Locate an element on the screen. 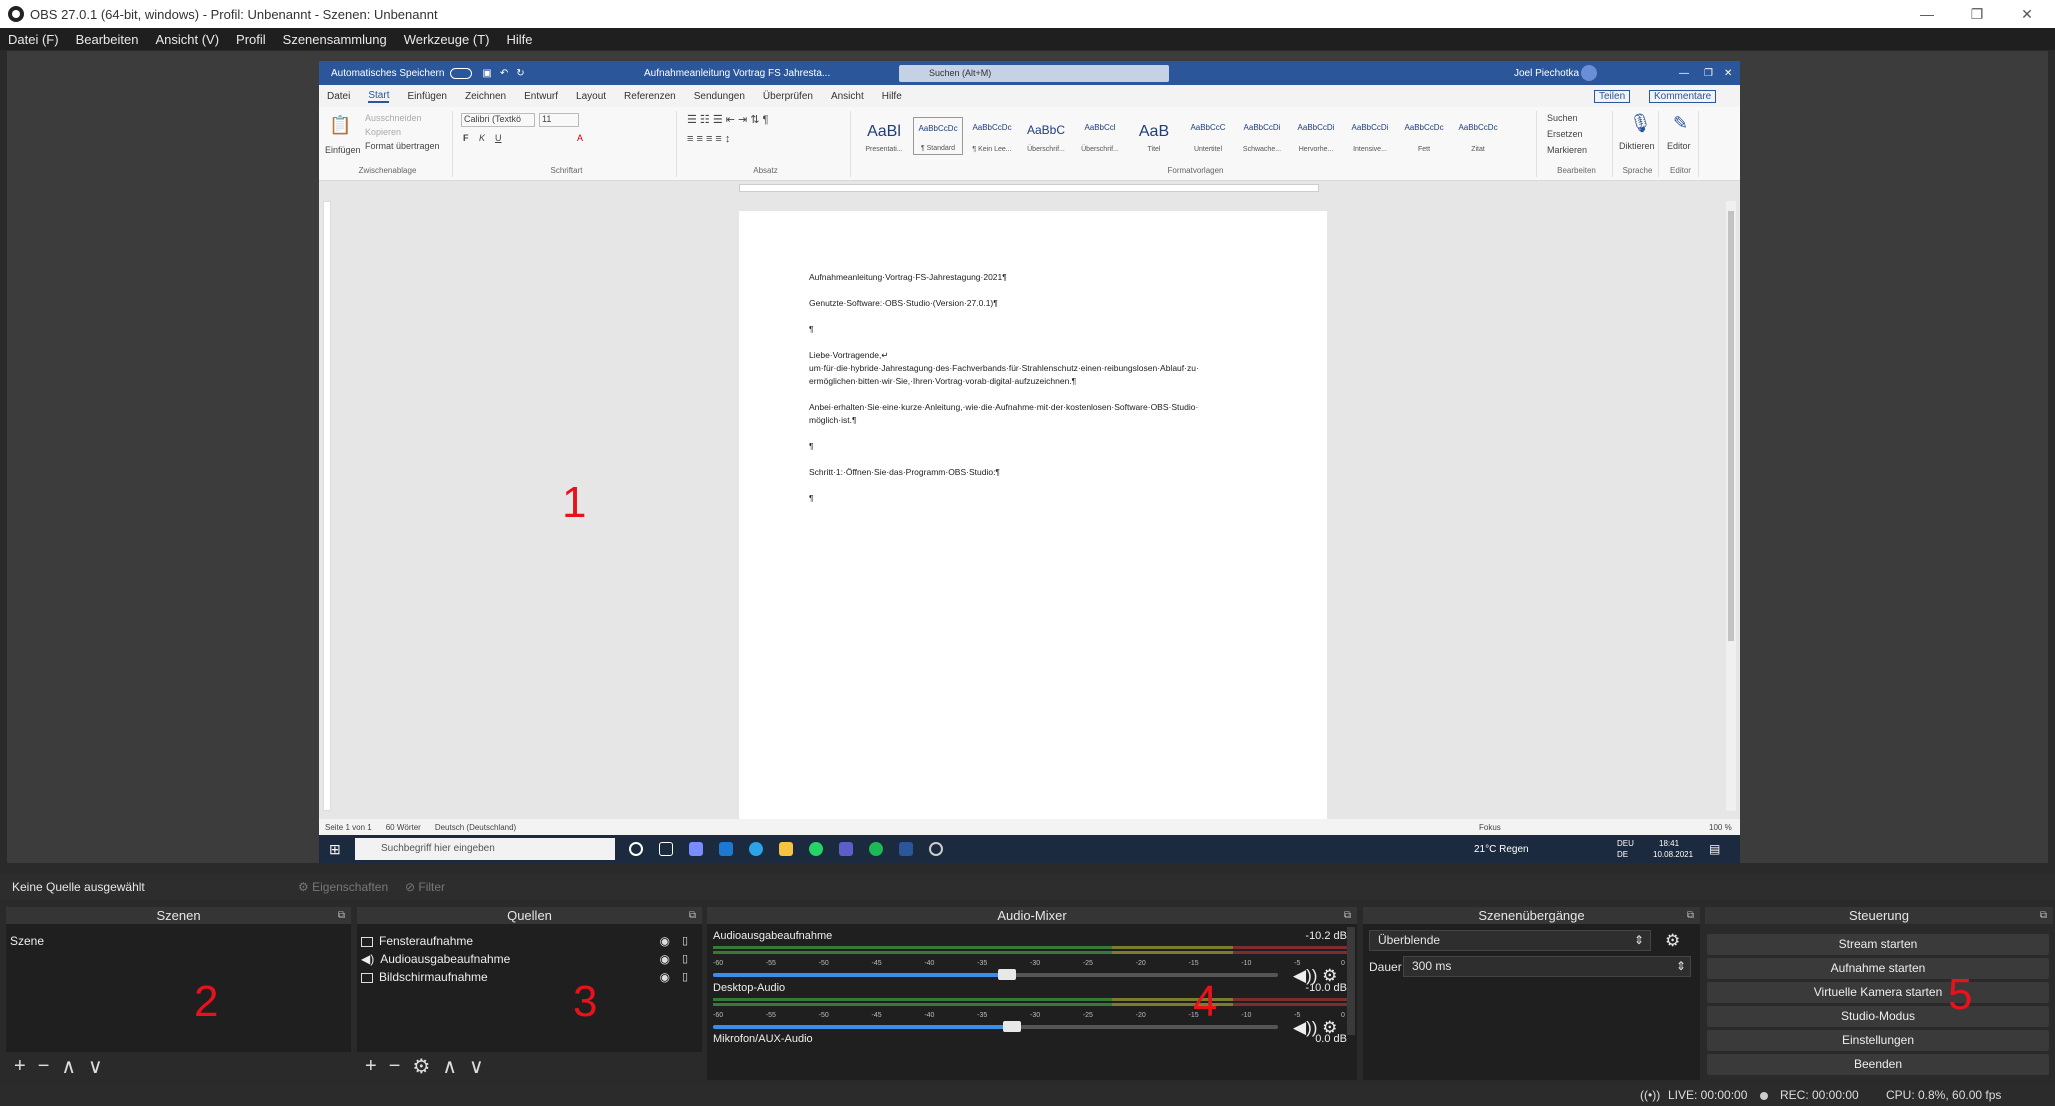 This screenshot has width=2055, height=1106. italic-button: K is located at coordinates (482, 138).